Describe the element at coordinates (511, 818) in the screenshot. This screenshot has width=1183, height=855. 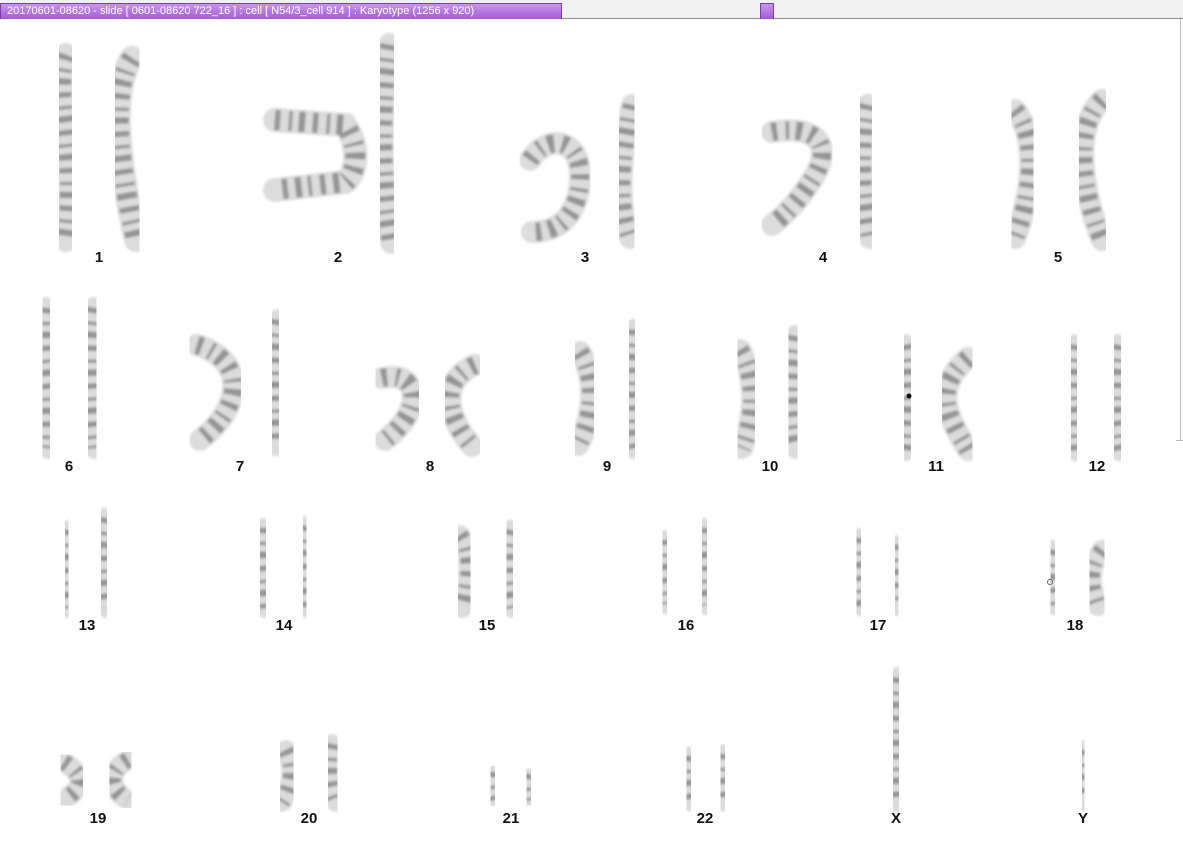
I see `chromosome-label: 21` at that location.